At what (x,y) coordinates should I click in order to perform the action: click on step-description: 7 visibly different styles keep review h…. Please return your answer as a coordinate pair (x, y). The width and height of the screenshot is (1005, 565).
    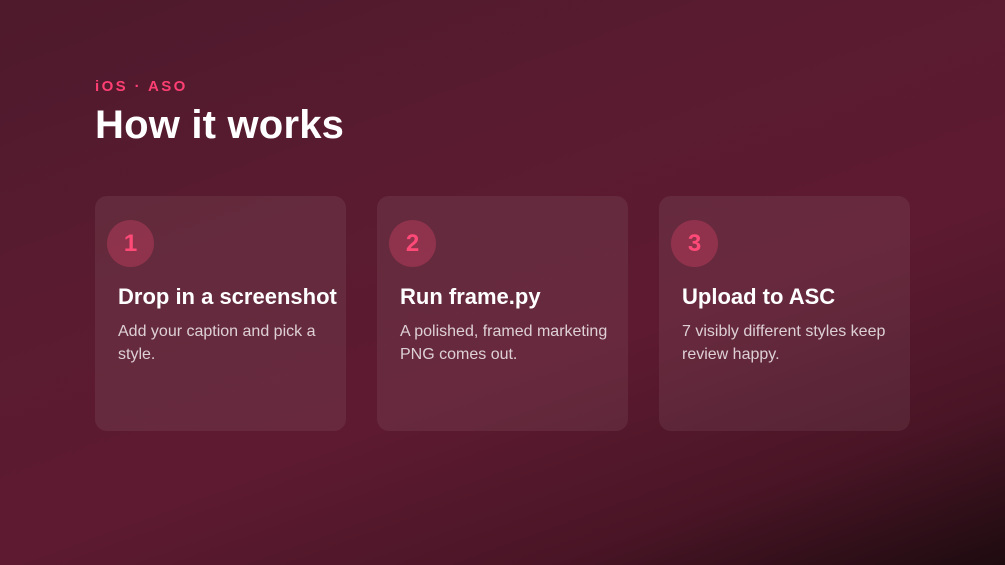
    Looking at the image, I should click on (784, 343).